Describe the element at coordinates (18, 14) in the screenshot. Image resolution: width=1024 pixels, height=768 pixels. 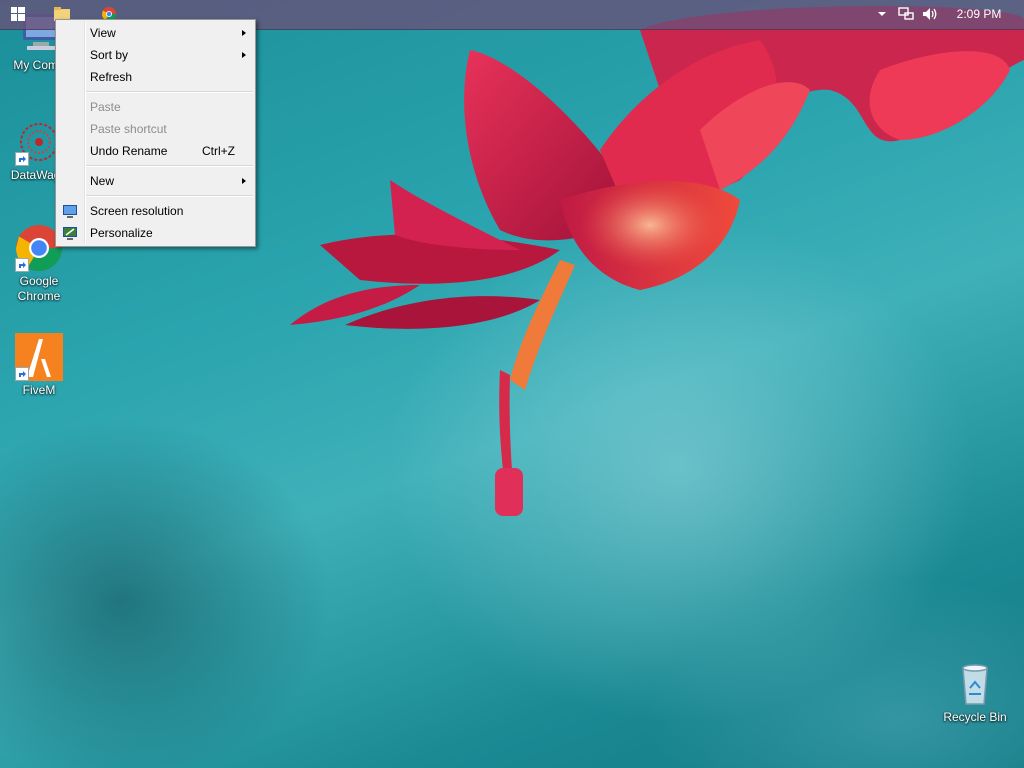
I see `windows-start-icon` at that location.